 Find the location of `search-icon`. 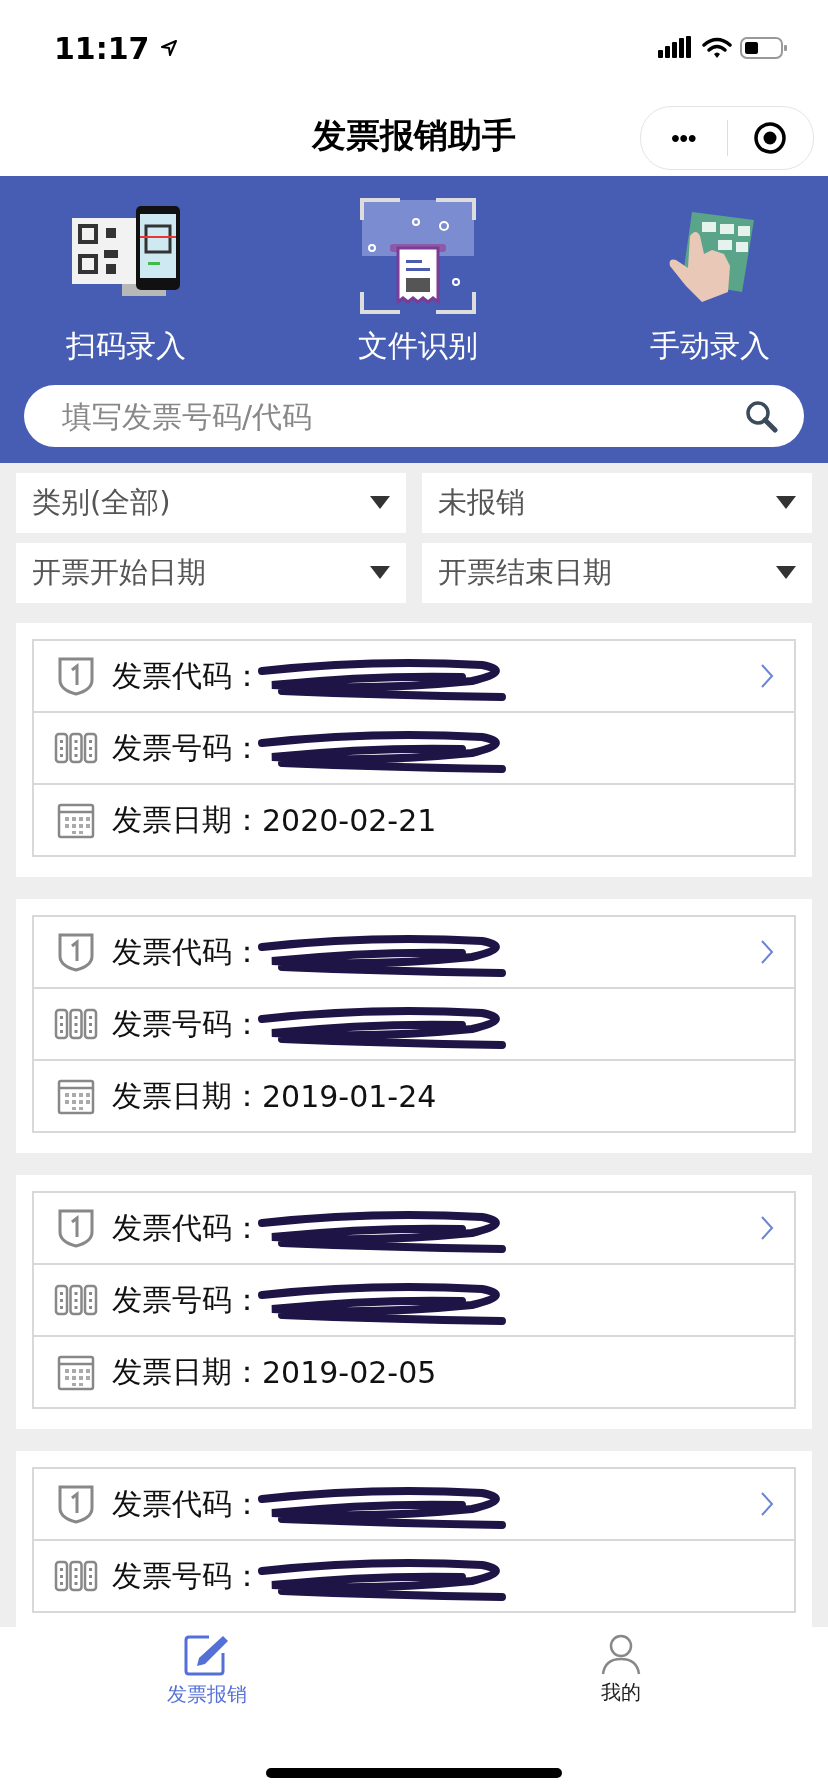

search-icon is located at coordinates (761, 416).